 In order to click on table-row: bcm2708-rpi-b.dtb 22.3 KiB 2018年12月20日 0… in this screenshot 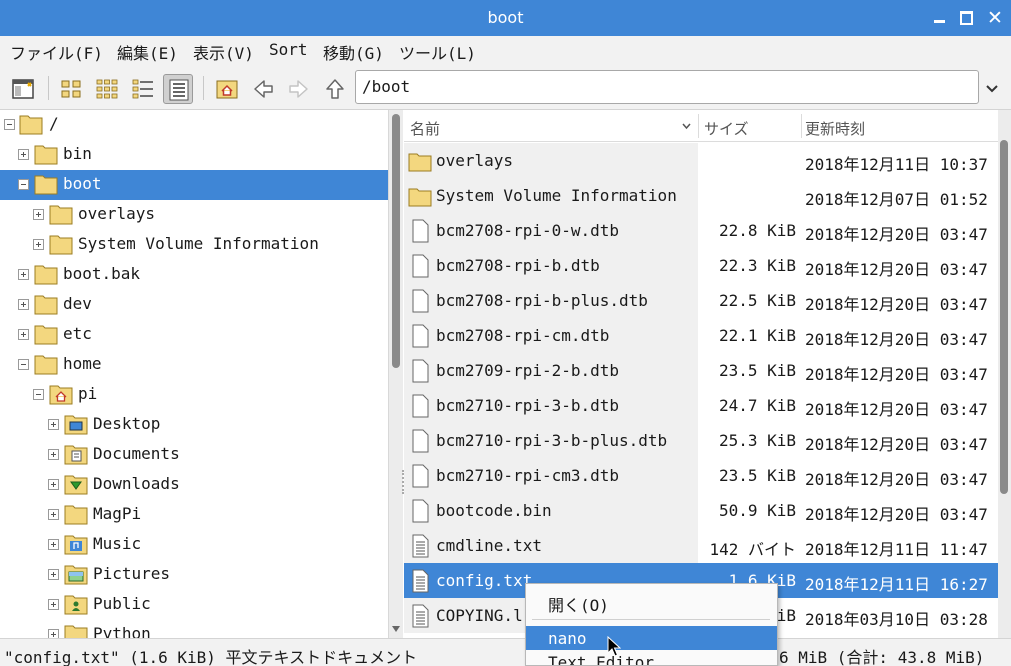, I will do `click(701, 265)`.